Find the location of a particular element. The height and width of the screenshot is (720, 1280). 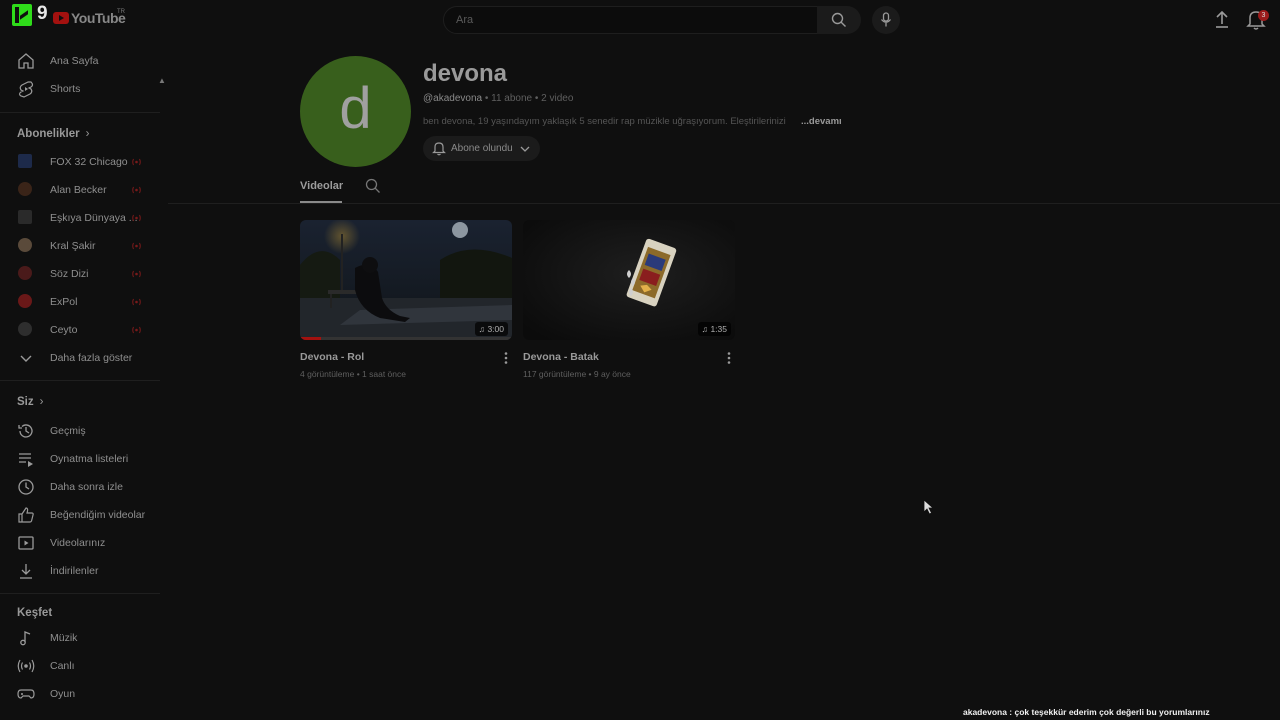

your-videos-icon is located at coordinates (26, 543).